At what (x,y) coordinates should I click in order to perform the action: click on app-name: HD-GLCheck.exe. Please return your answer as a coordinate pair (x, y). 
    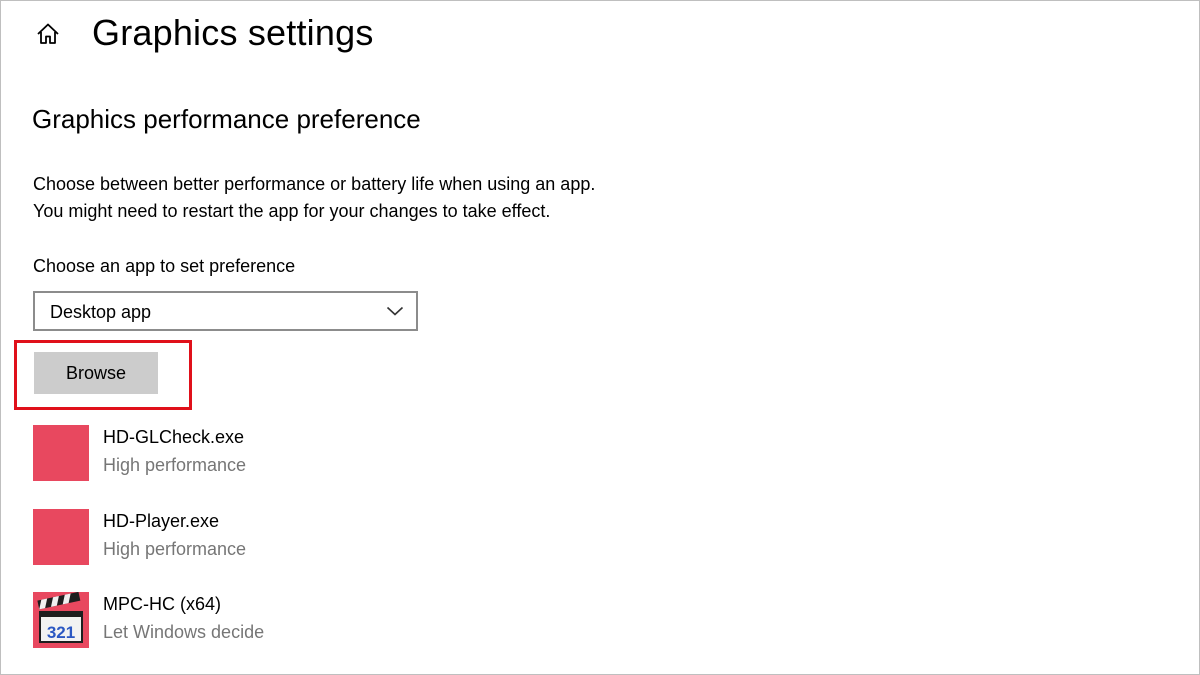
    Looking at the image, I should click on (174, 437).